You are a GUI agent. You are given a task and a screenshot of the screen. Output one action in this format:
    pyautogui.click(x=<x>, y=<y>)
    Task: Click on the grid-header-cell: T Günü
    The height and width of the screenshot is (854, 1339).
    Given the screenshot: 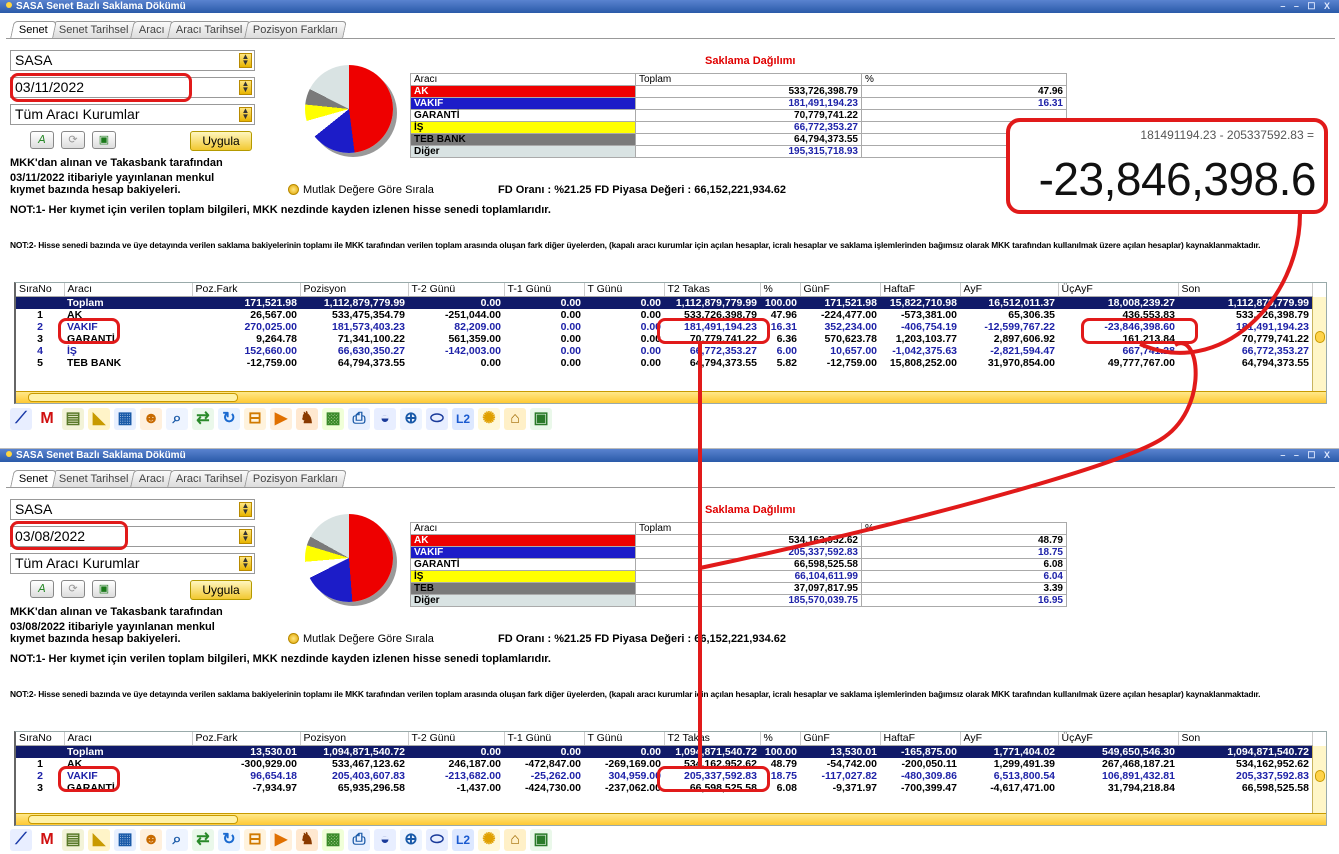 What is the action you would take?
    pyautogui.click(x=624, y=739)
    